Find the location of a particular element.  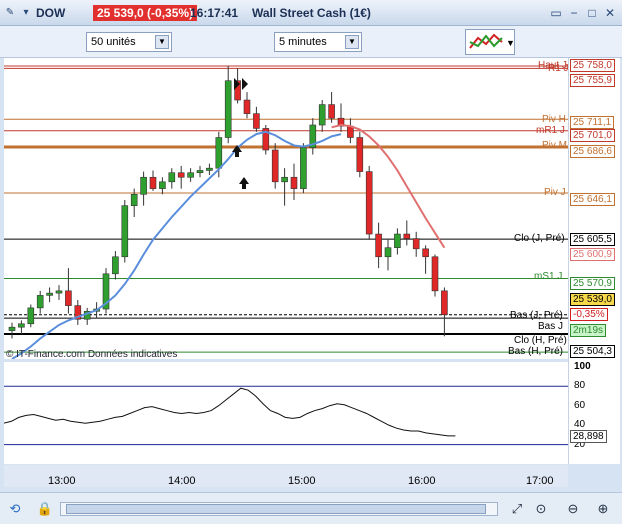

time-tick: 14:00 is located at coordinates (182, 481).